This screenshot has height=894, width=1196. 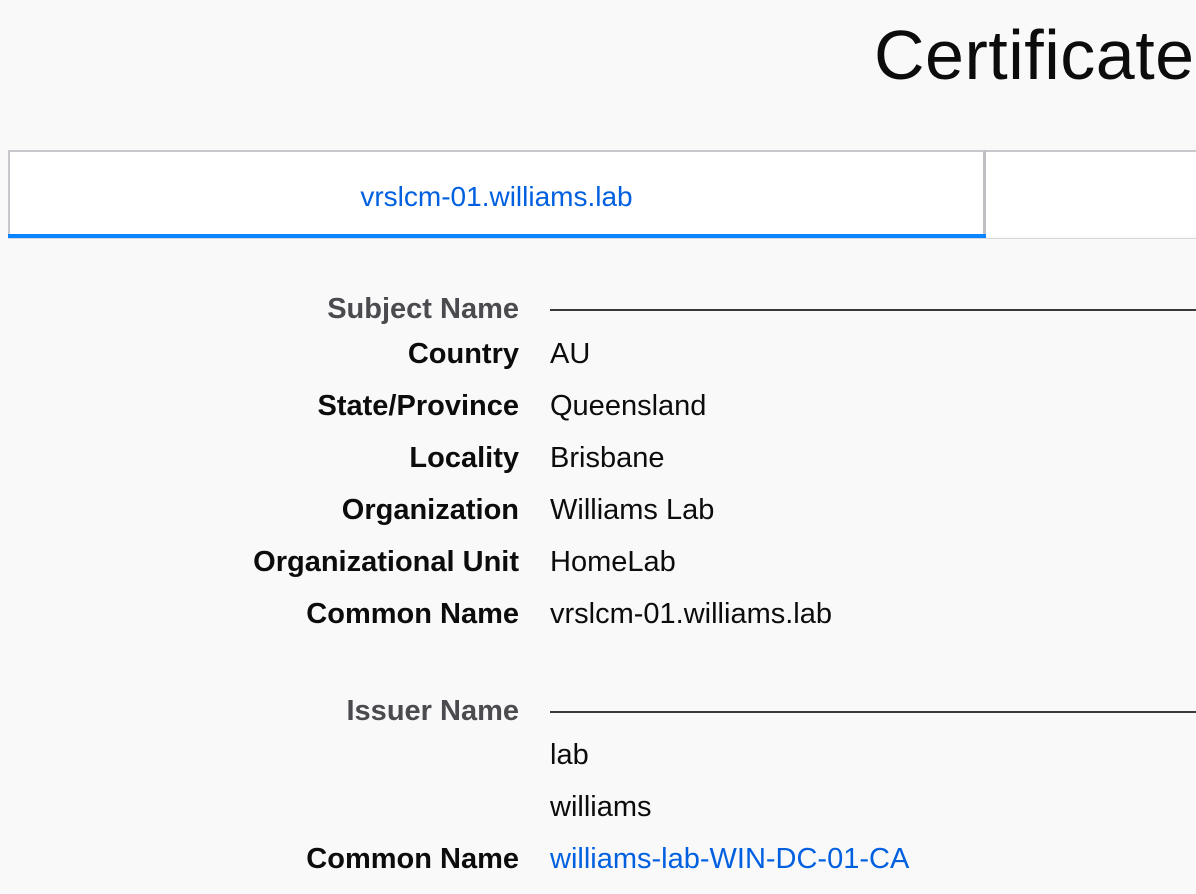 What do you see at coordinates (729, 859) in the screenshot?
I see `issuer-certificate-link: williams-lab-WIN-DC-01-CA` at bounding box center [729, 859].